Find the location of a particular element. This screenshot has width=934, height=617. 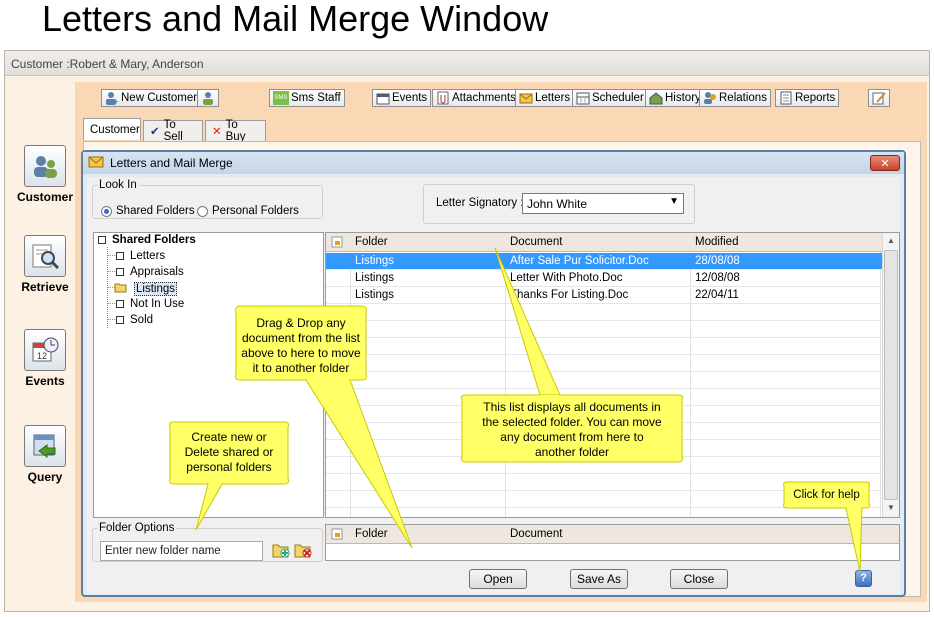

help-button: ? is located at coordinates (863, 578).